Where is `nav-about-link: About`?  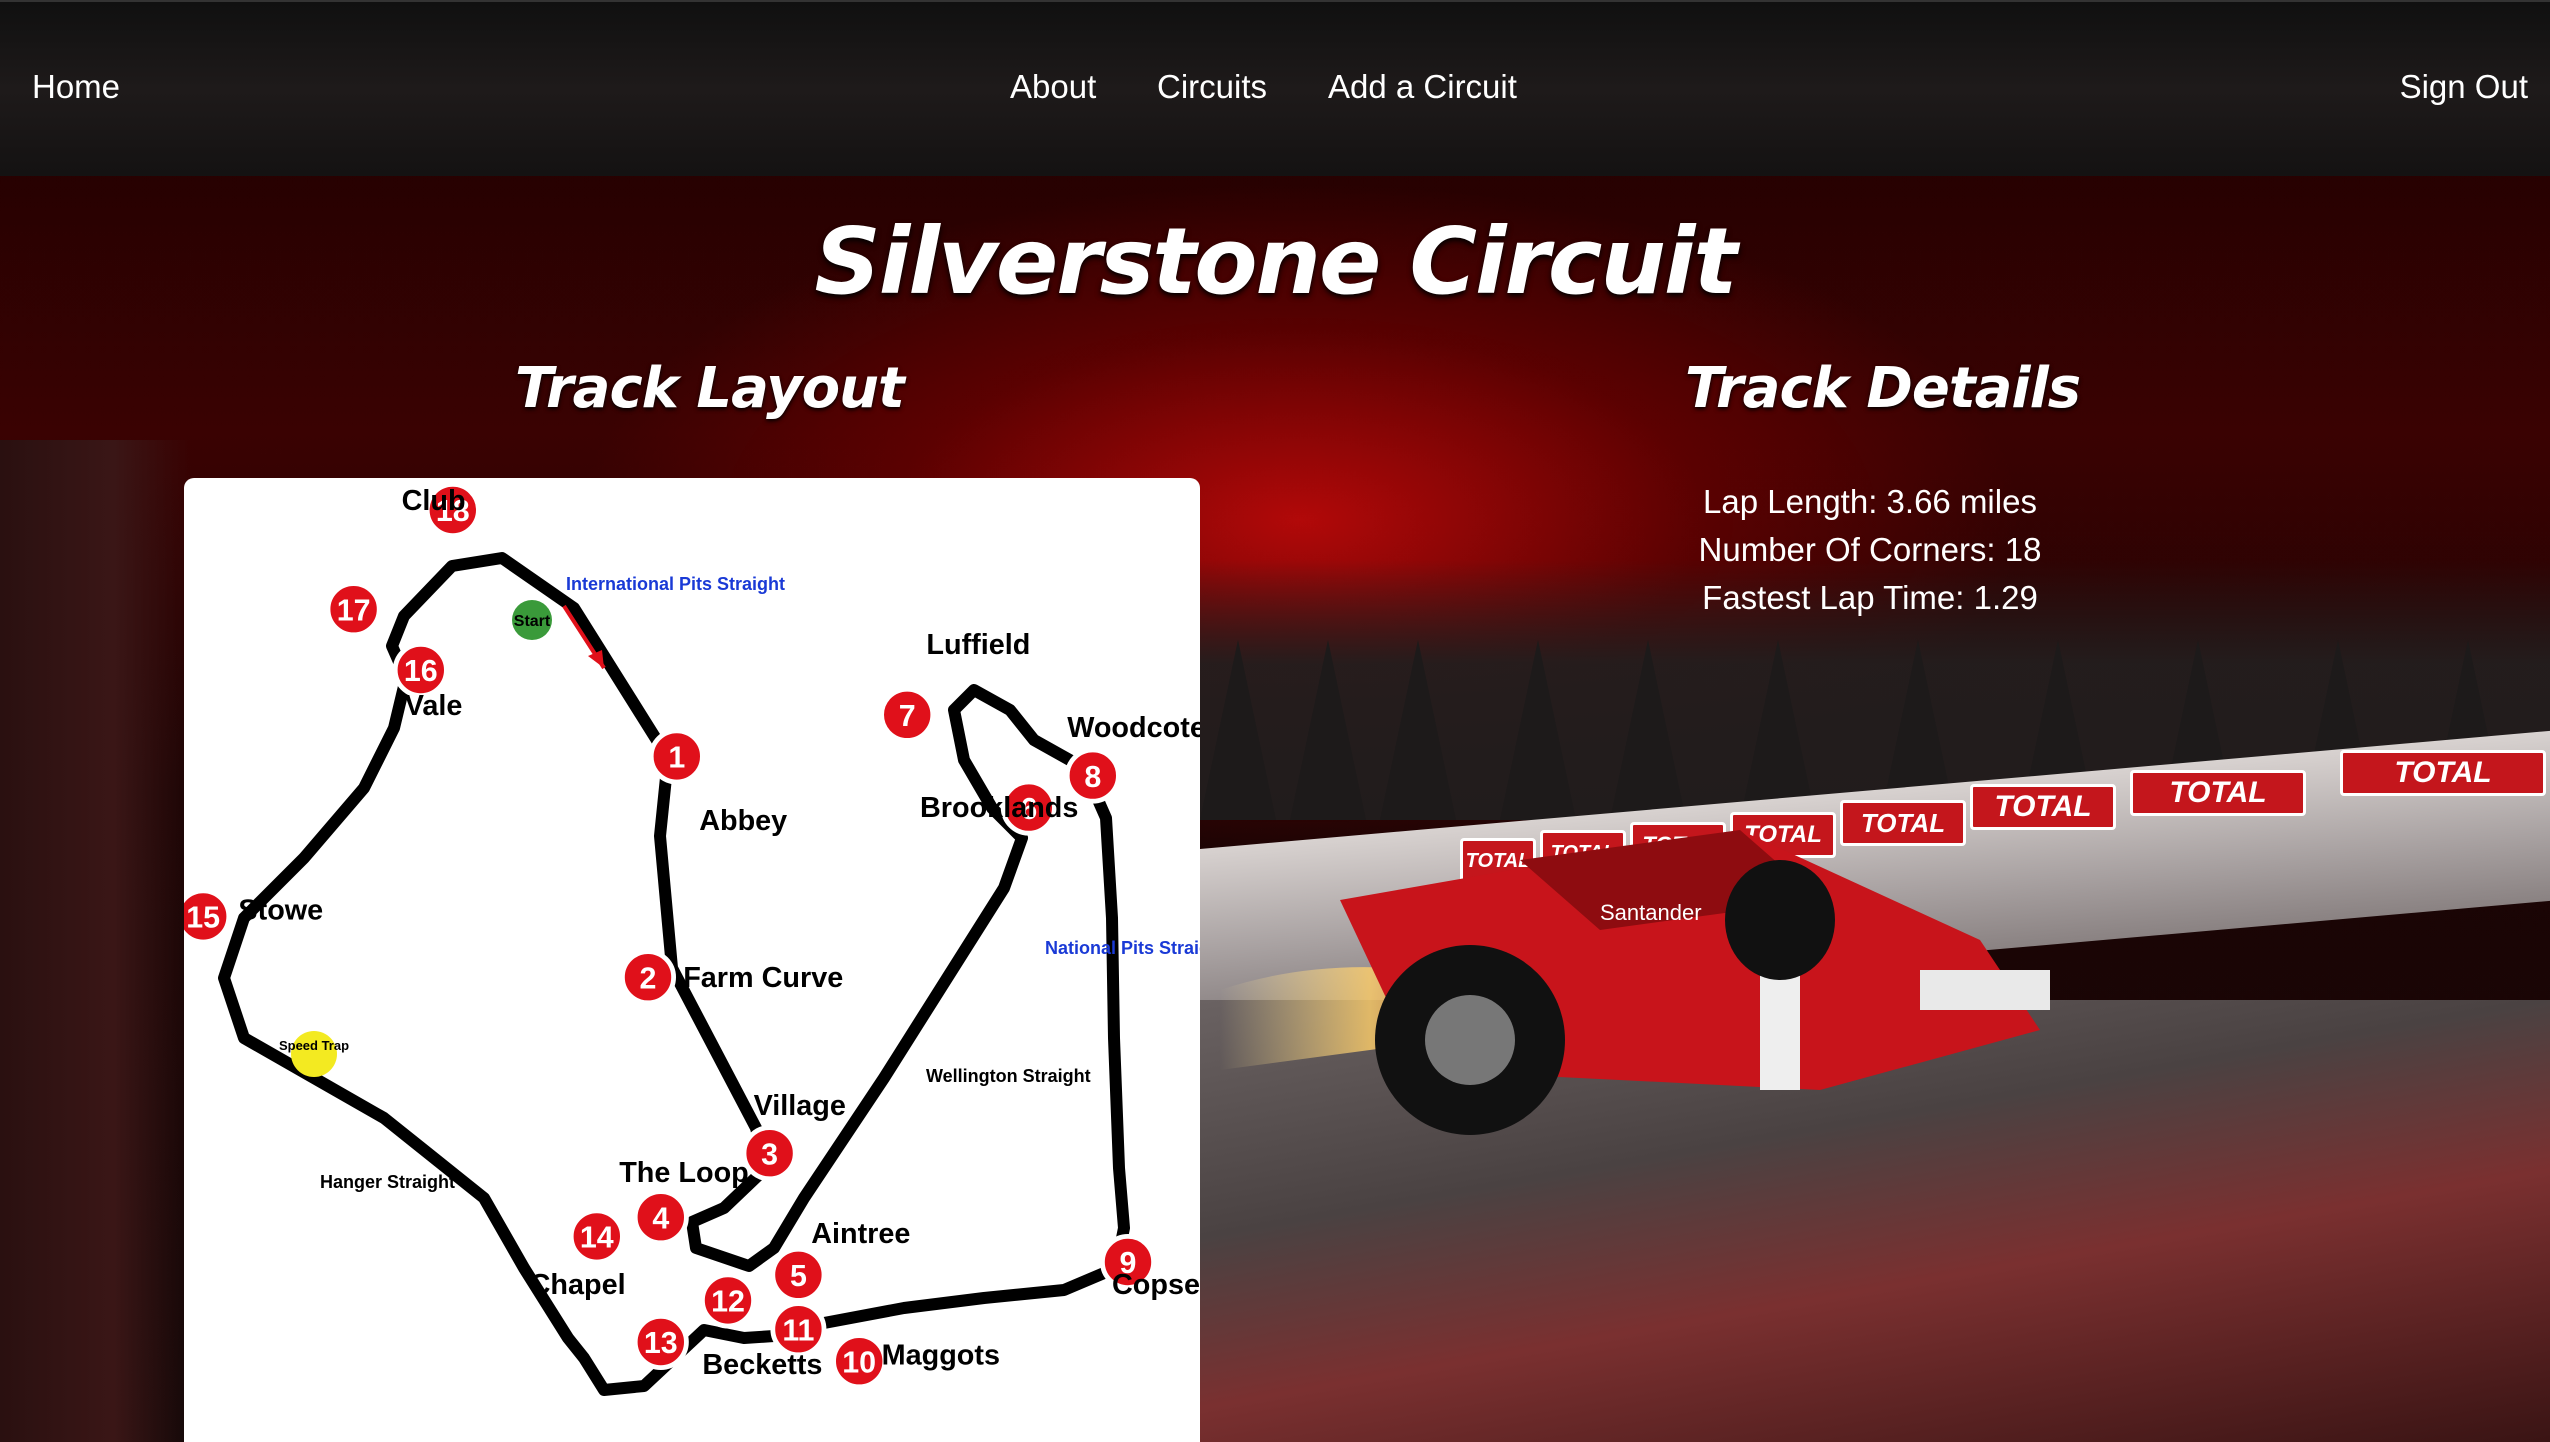
nav-about-link: About is located at coordinates (1053, 87).